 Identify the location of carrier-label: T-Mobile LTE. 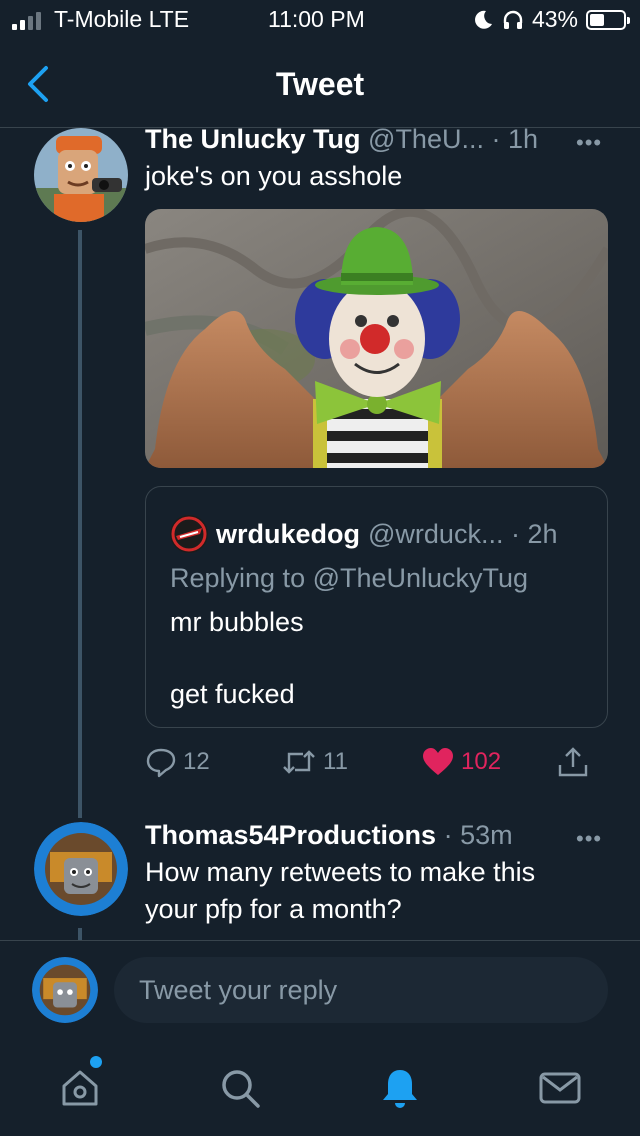
(122, 19).